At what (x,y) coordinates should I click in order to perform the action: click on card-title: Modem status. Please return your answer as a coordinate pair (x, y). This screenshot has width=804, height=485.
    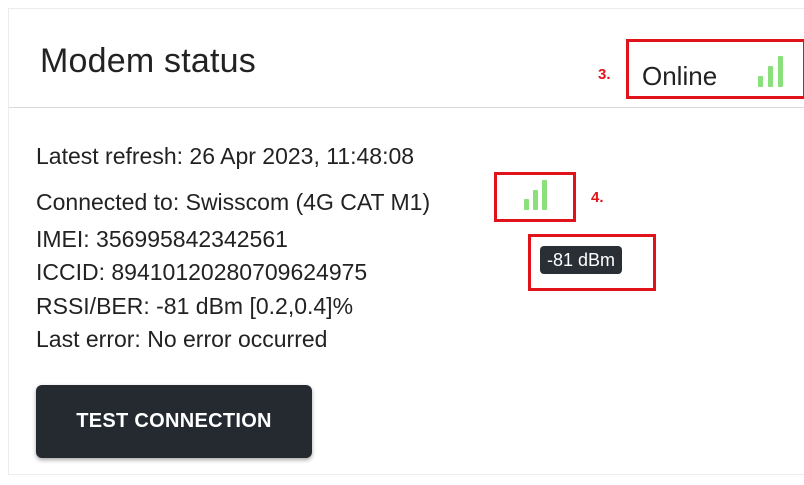
    Looking at the image, I should click on (148, 61).